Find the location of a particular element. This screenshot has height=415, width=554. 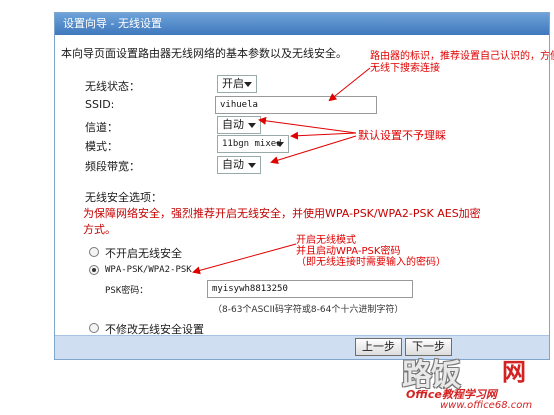

radio-security-keep is located at coordinates (94, 328).